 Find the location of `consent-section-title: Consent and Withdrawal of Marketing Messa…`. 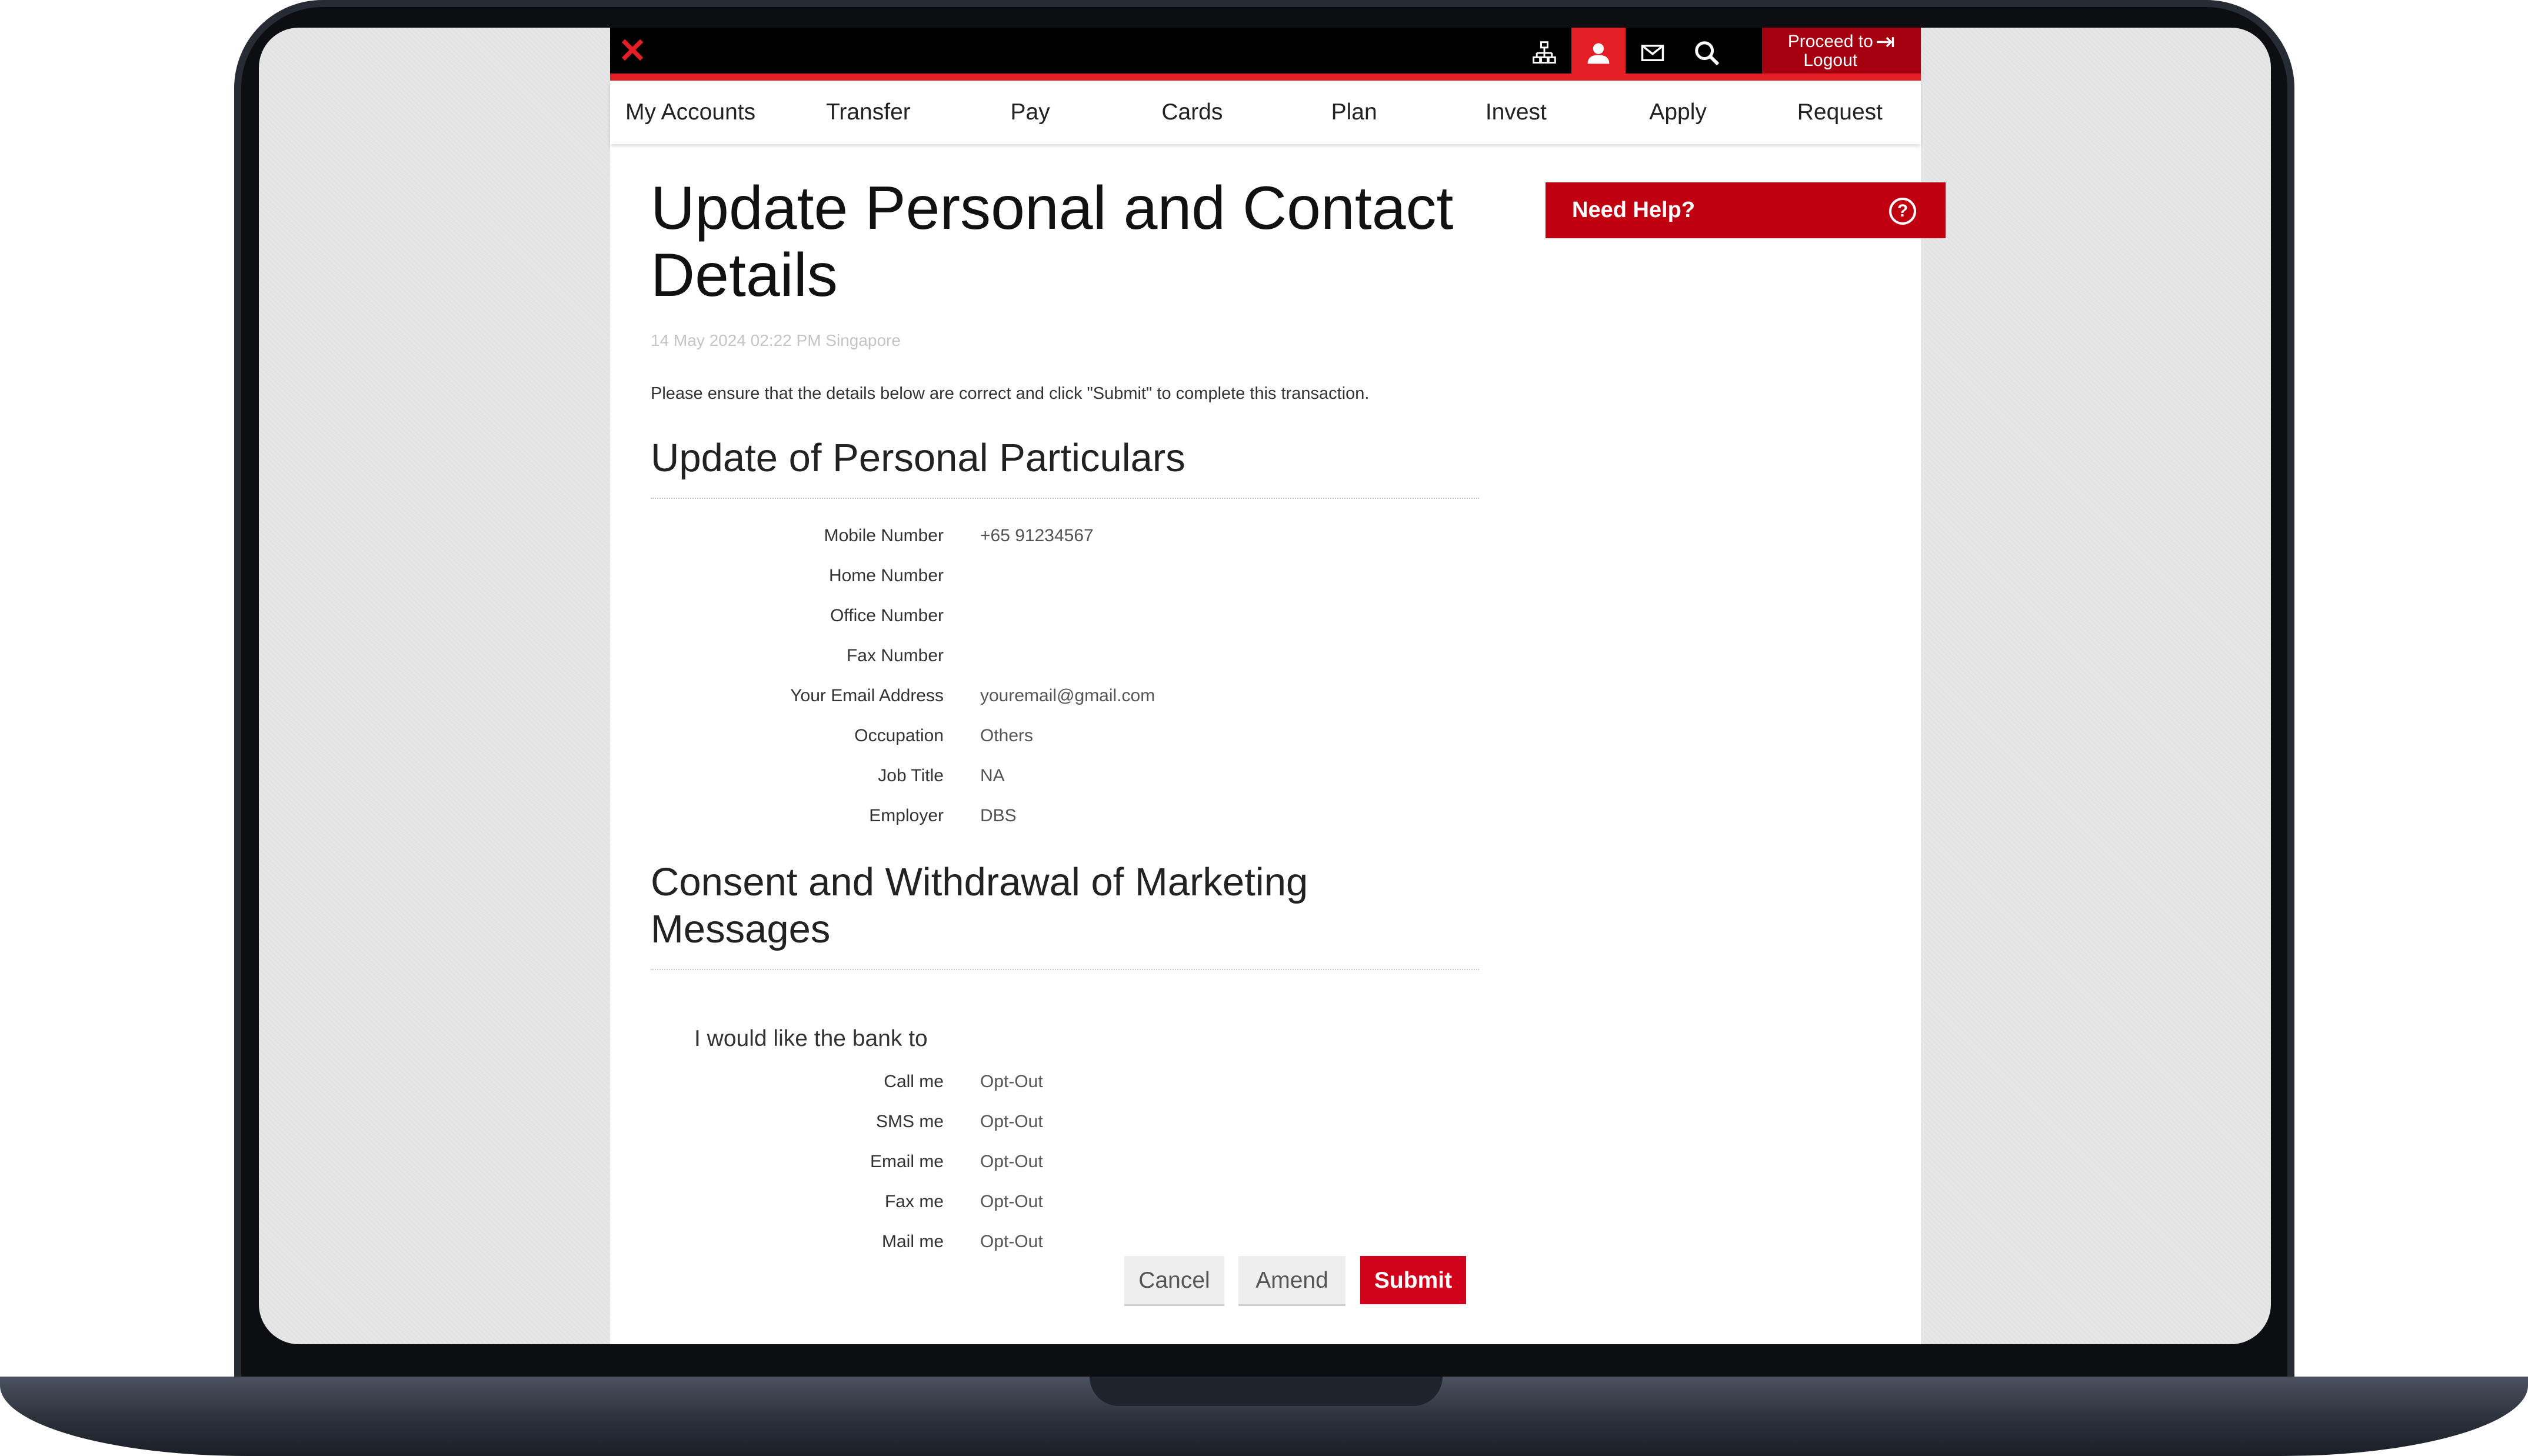

consent-section-title: Consent and Withdrawal of Marketing Messa… is located at coordinates (1057, 906).